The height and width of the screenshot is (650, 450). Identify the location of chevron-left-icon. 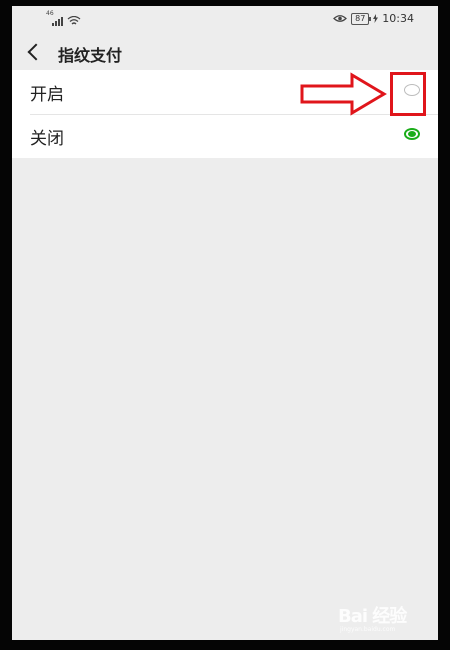
(36, 52).